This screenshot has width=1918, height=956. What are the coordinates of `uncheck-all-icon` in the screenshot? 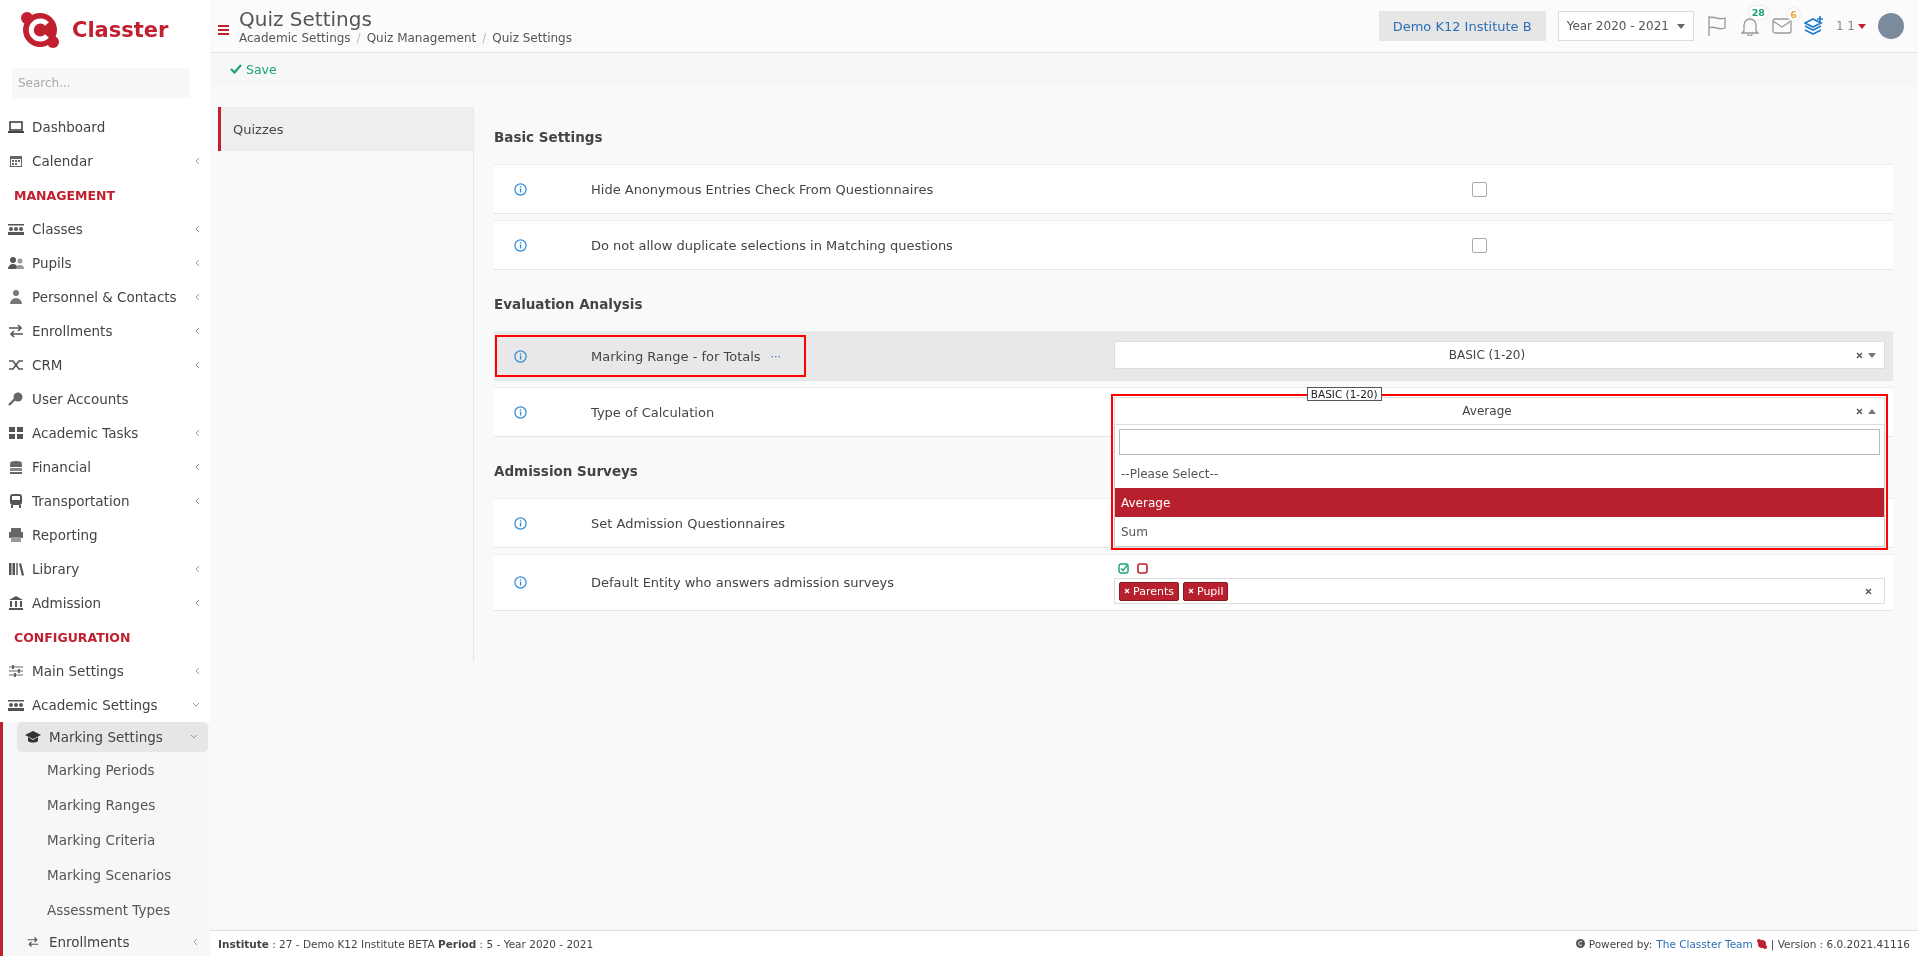 It's located at (1142, 568).